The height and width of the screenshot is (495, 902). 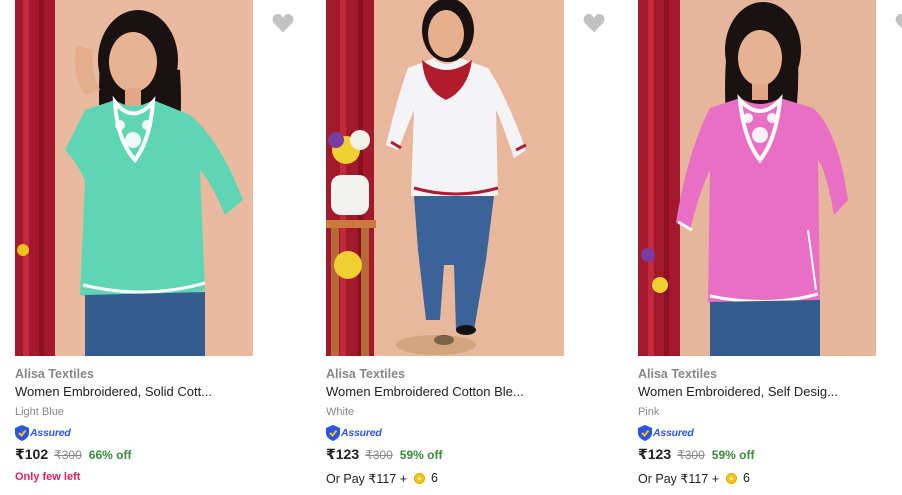 I want to click on discount: 66% off, so click(x=110, y=455).